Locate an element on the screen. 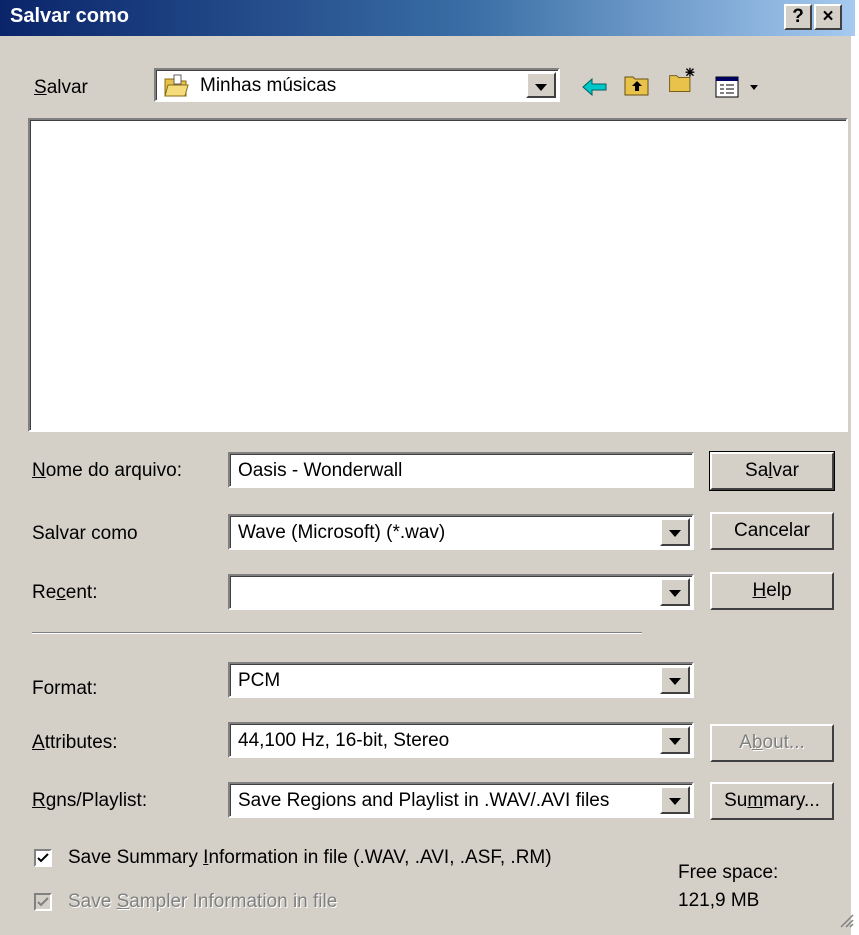 This screenshot has width=859, height=935. title-bar: Salvar como ? × is located at coordinates (427, 18).